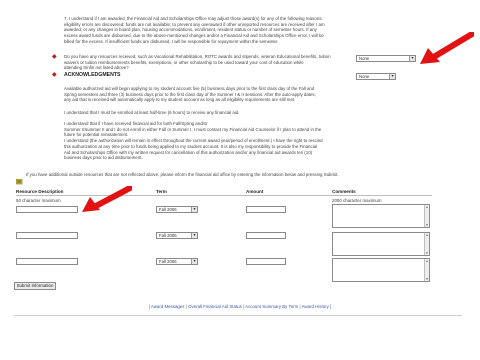 The height and width of the screenshot is (360, 480). Describe the element at coordinates (364, 76) in the screenshot. I see `acknowledgments-select-value: None` at that location.